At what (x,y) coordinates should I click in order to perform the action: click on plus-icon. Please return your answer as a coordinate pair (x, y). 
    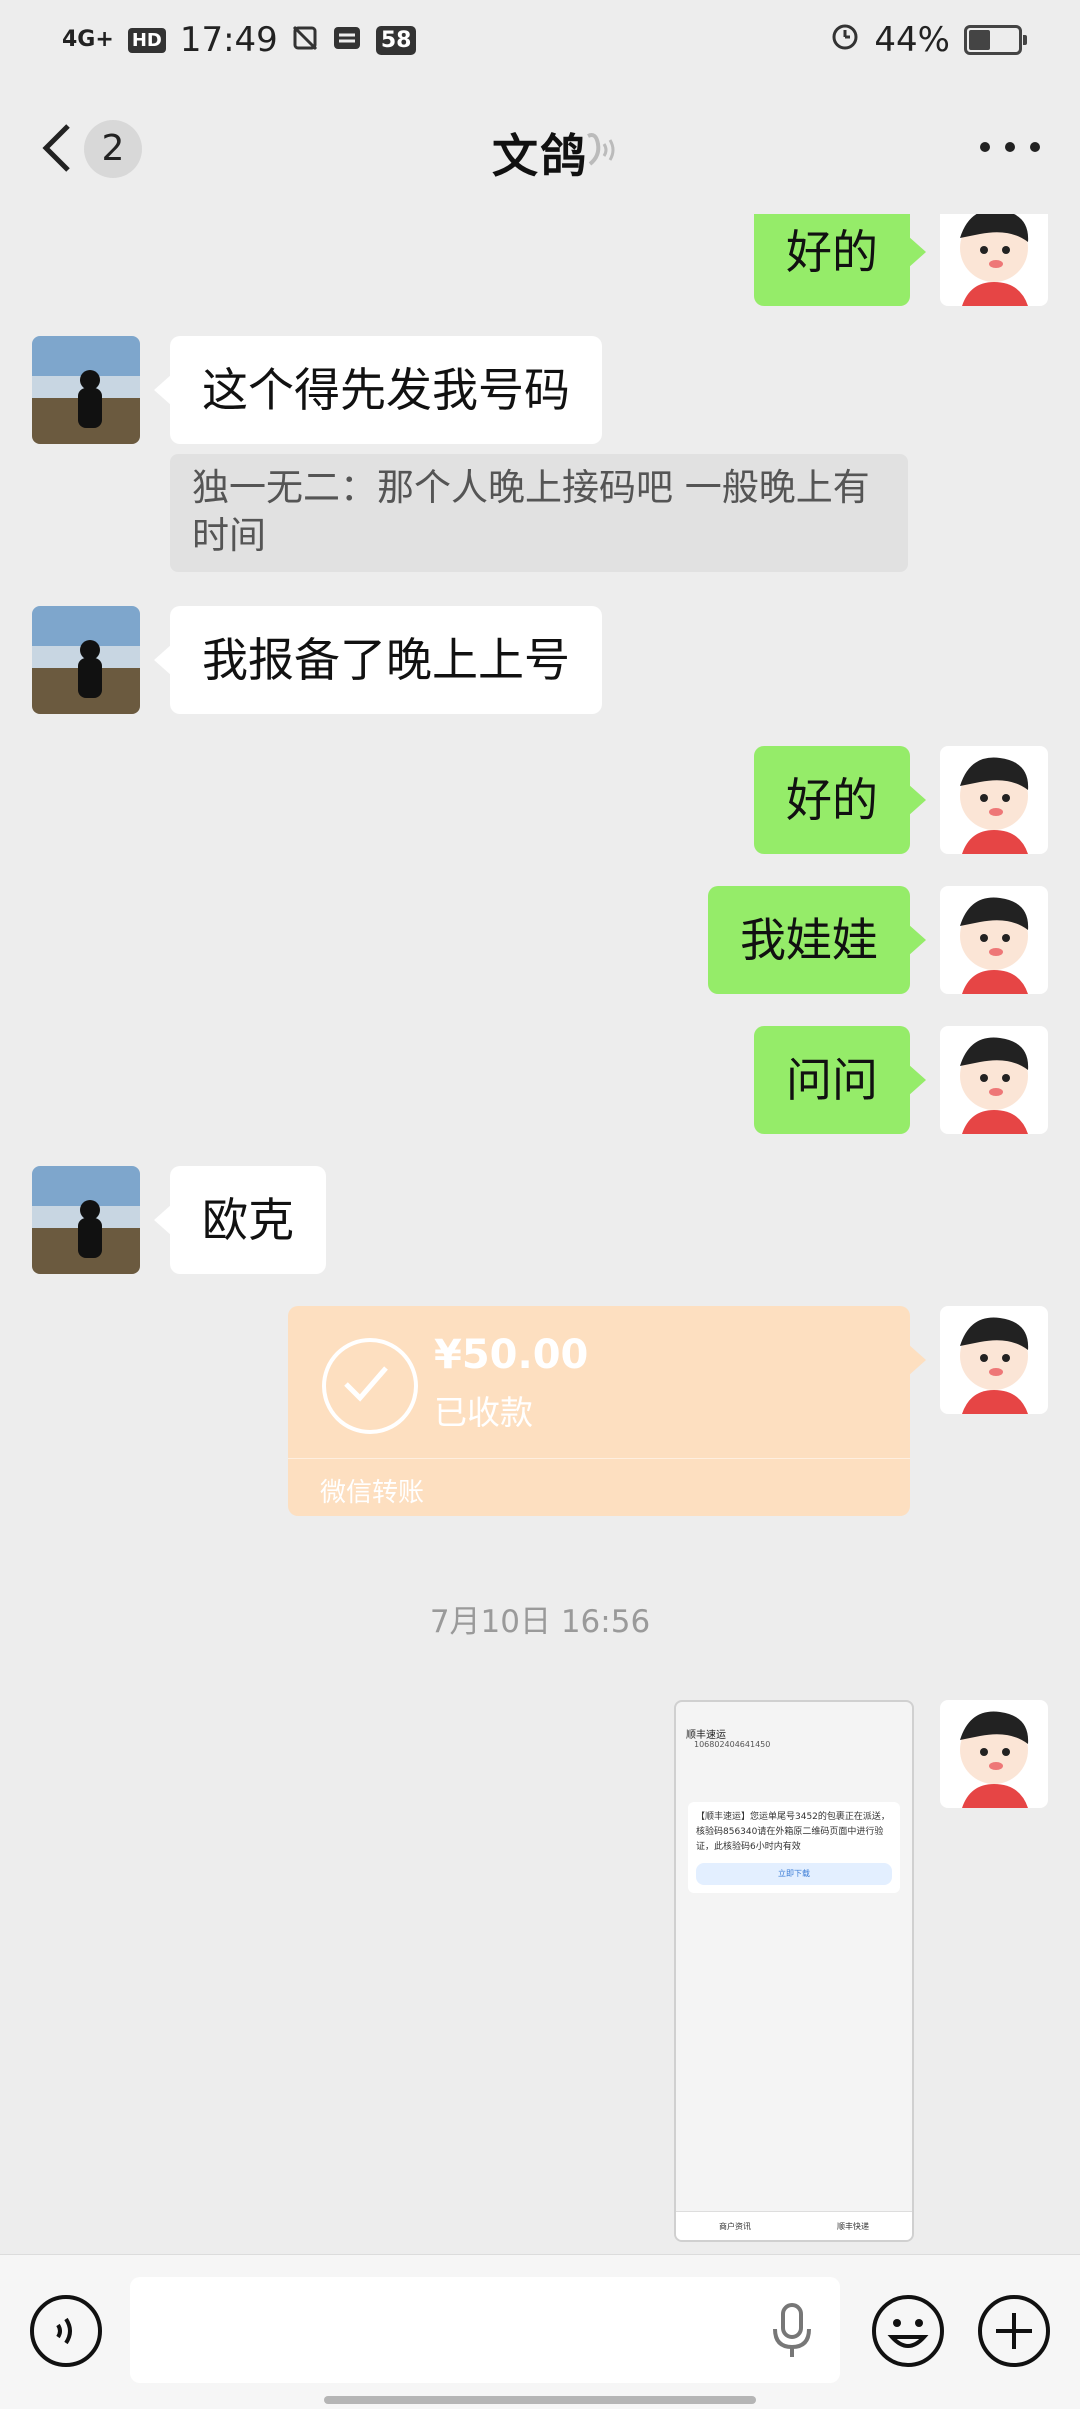
    Looking at the image, I should click on (1014, 2331).